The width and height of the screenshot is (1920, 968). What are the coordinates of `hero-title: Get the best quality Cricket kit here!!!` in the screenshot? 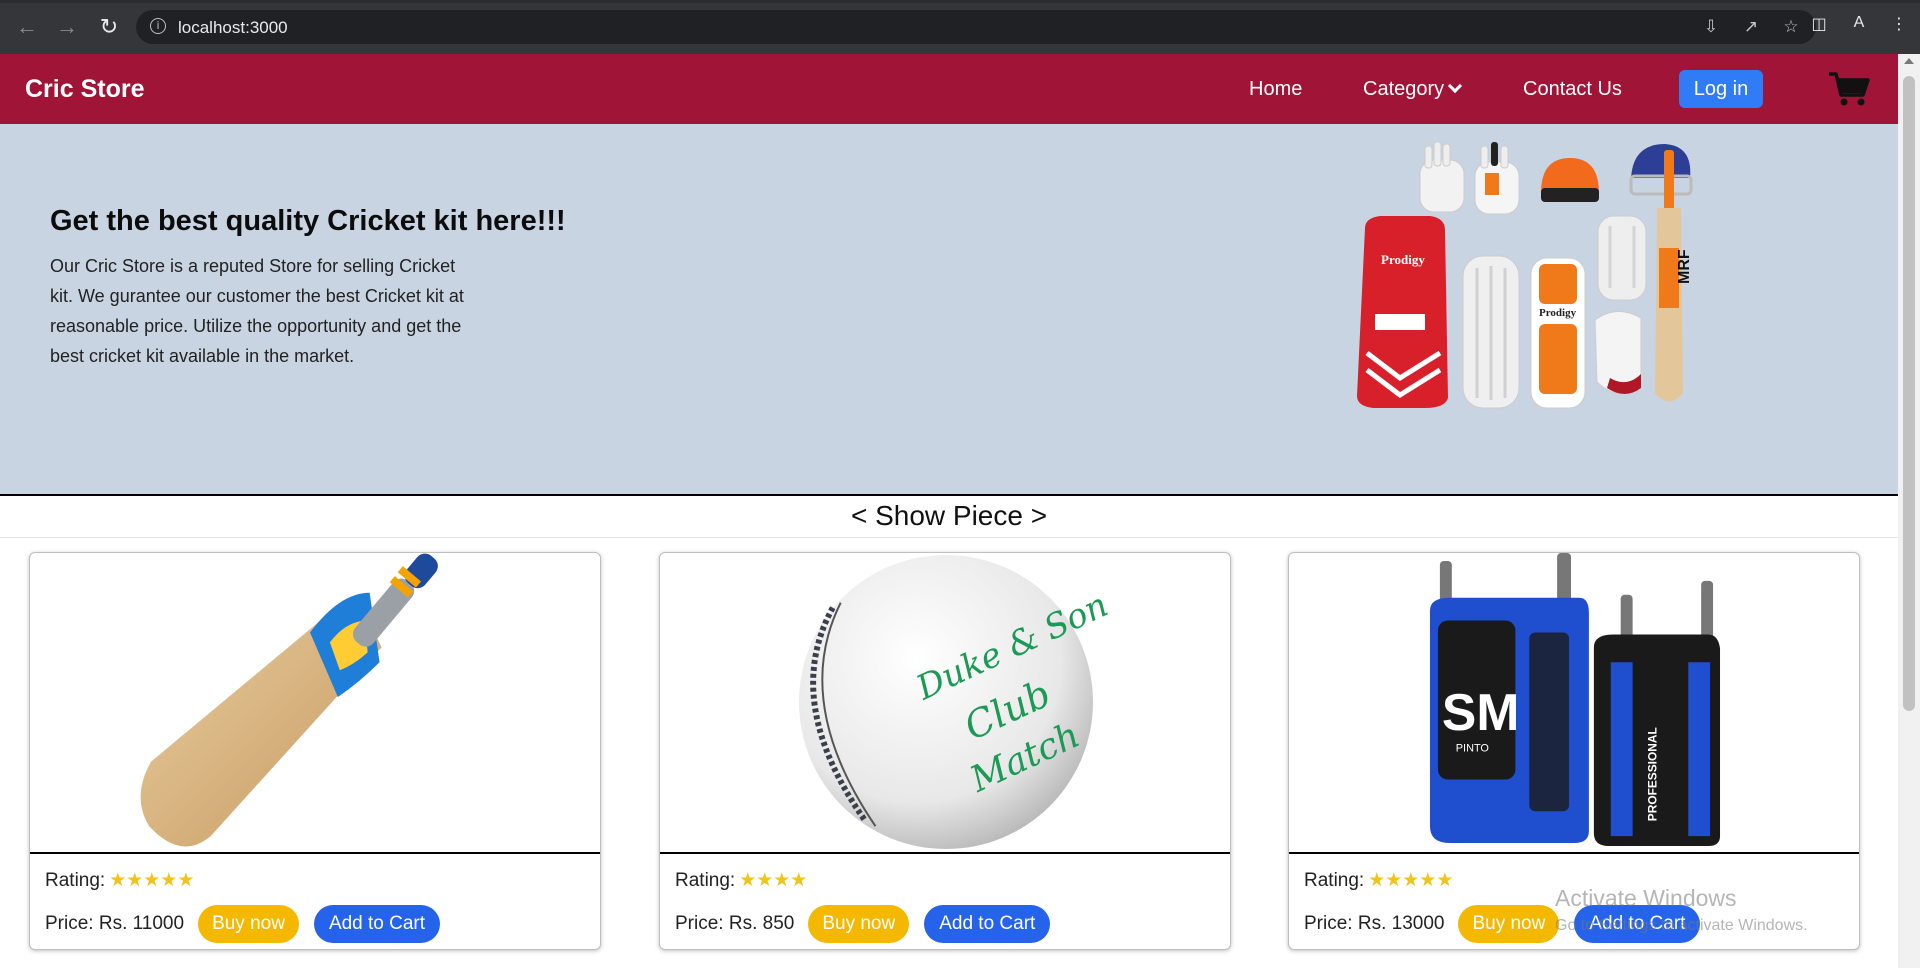 It's located at (308, 221).